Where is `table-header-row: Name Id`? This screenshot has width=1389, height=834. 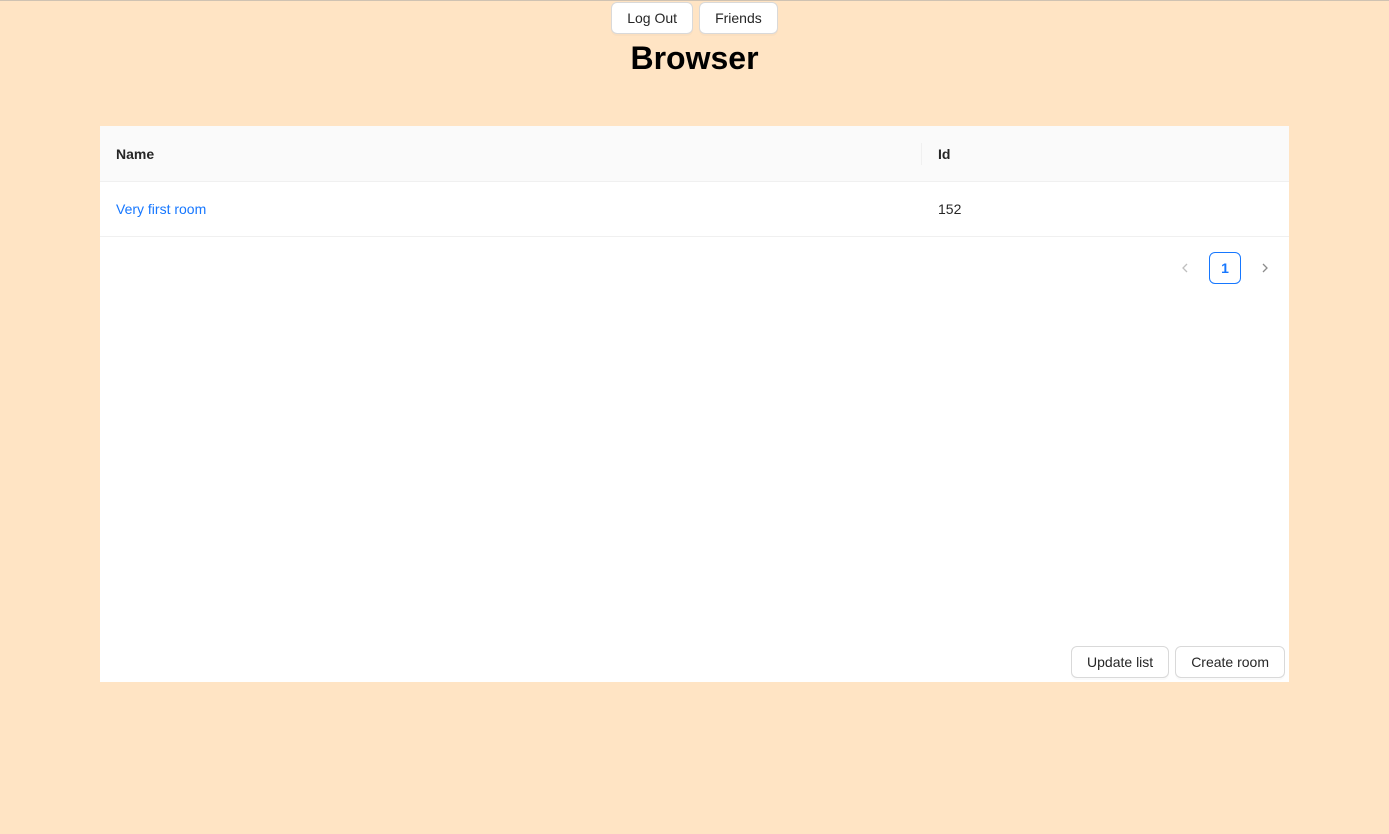 table-header-row: Name Id is located at coordinates (694, 154).